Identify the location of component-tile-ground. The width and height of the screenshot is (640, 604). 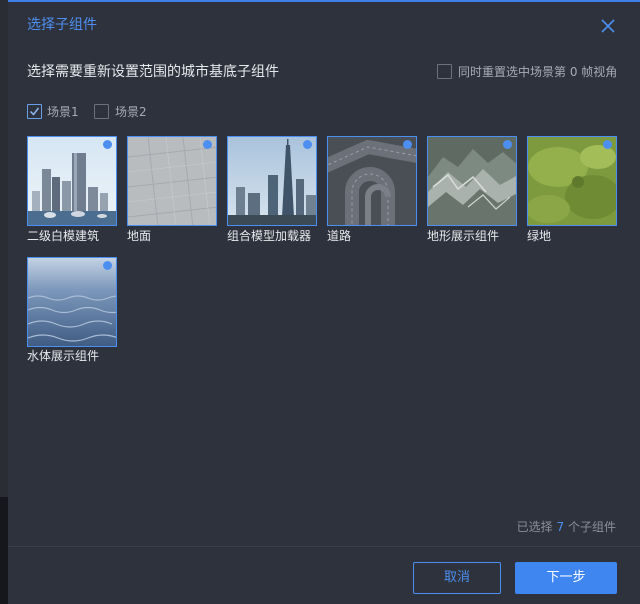
(172, 181).